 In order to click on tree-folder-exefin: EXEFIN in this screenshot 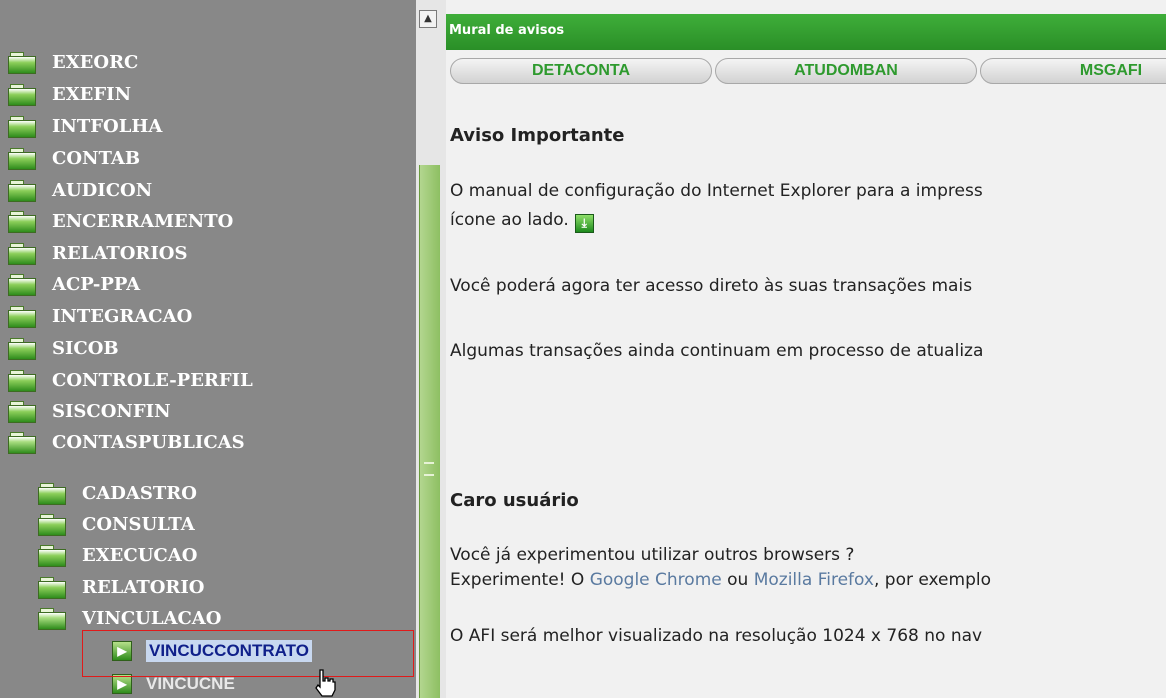, I will do `click(69, 94)`.